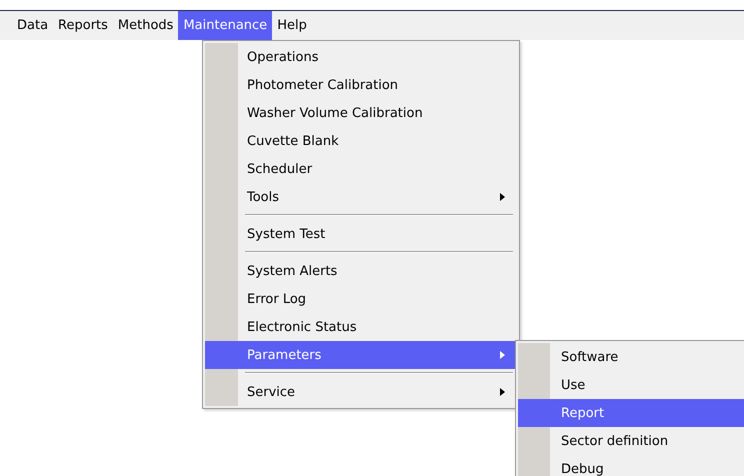  Describe the element at coordinates (361, 169) in the screenshot. I see `menu-item: Scheduler` at that location.